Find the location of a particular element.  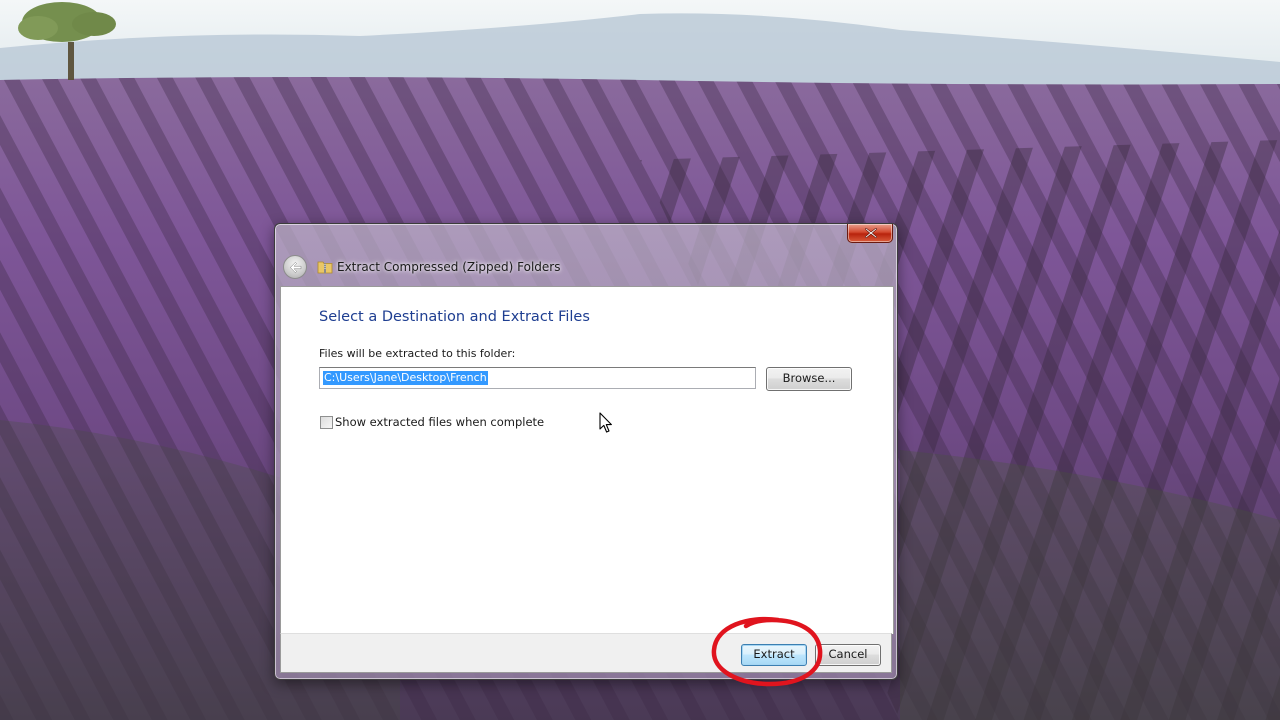

show-files-label: Show extracted files when complete is located at coordinates (439, 422).